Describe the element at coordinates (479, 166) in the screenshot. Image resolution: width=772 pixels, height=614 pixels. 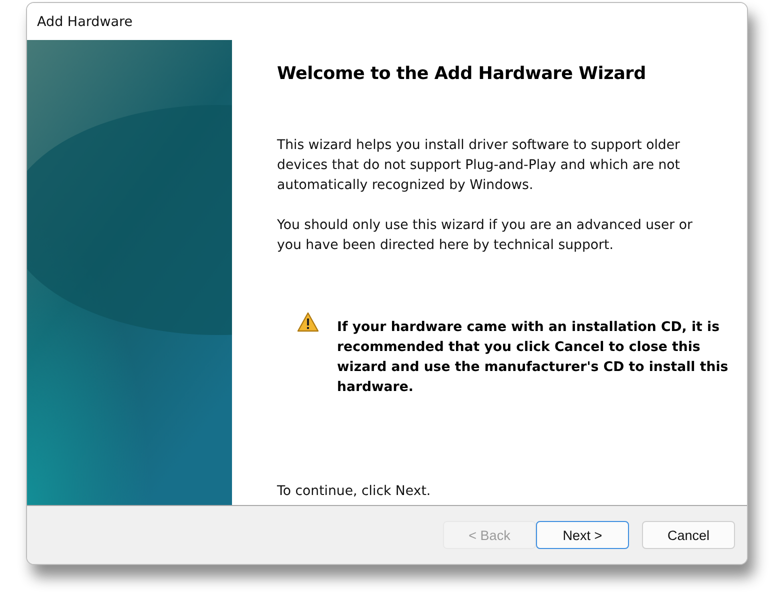
I see `description-text: This wizard helps you install driver software to support older devices that do not support Plug-and-Play and which are not automatically recognized by Windows.` at that location.